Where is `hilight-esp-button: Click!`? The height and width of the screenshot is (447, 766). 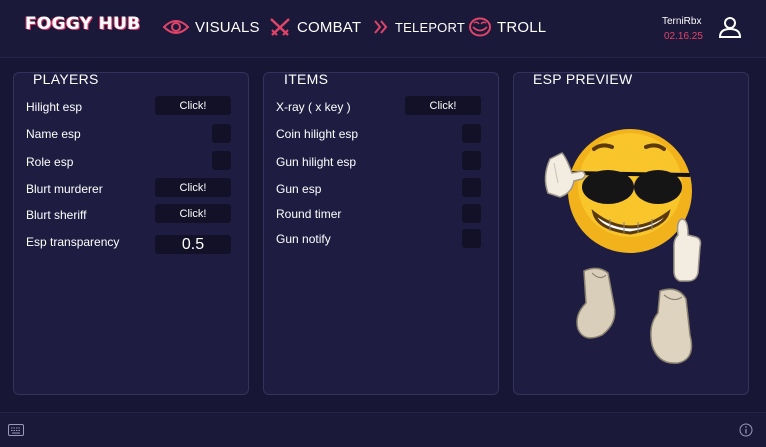
hilight-esp-button: Click! is located at coordinates (193, 105).